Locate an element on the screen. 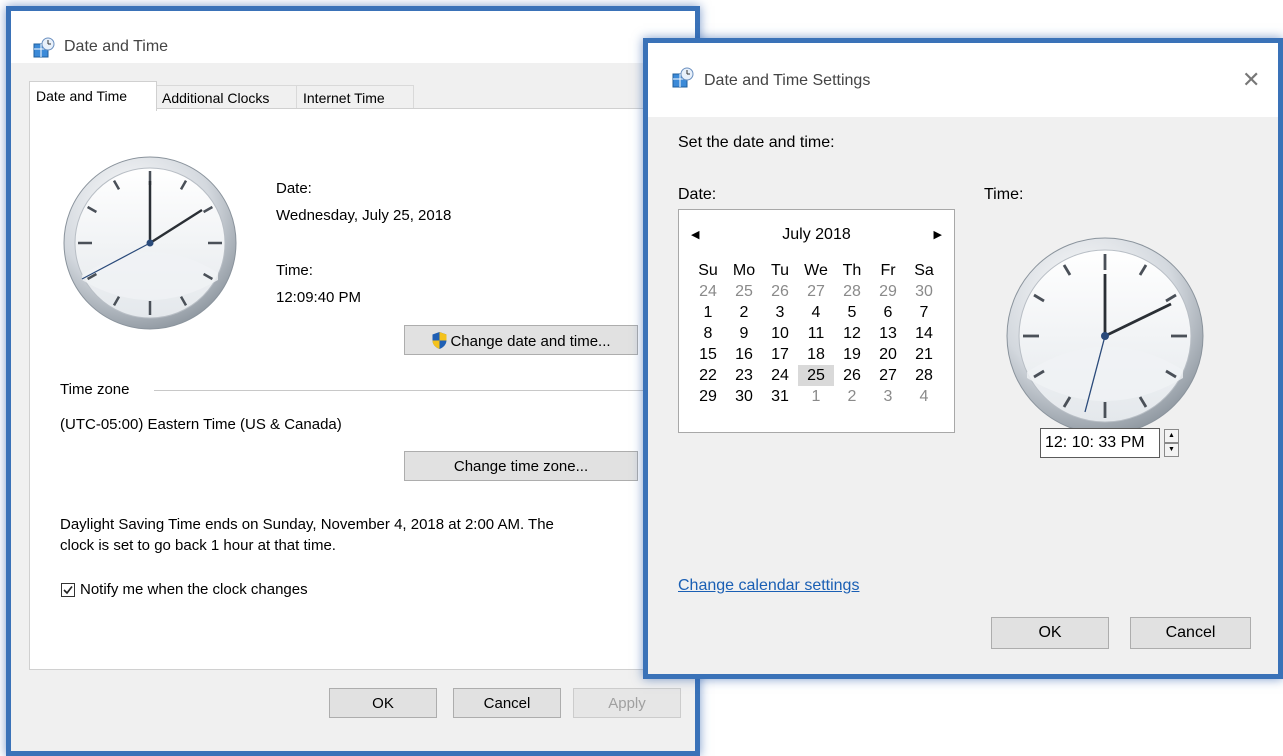 The image size is (1283, 756). calendar-day: 9 is located at coordinates (744, 333).